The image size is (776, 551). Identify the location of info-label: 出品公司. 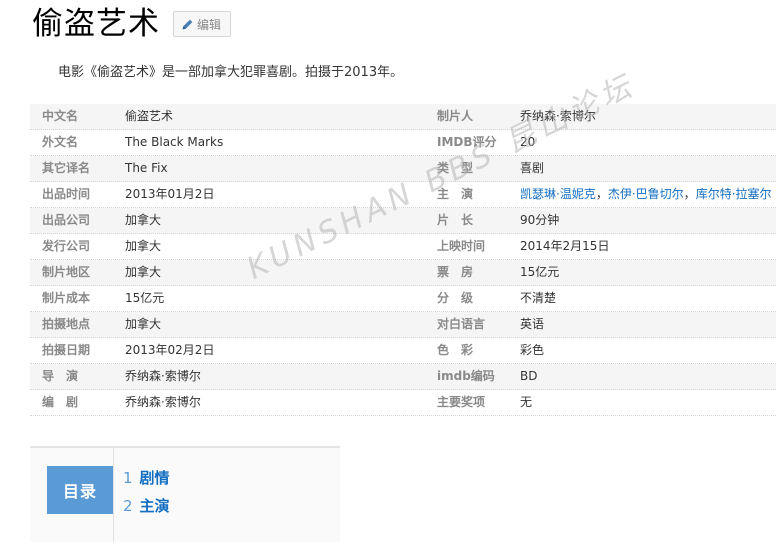
(66, 220).